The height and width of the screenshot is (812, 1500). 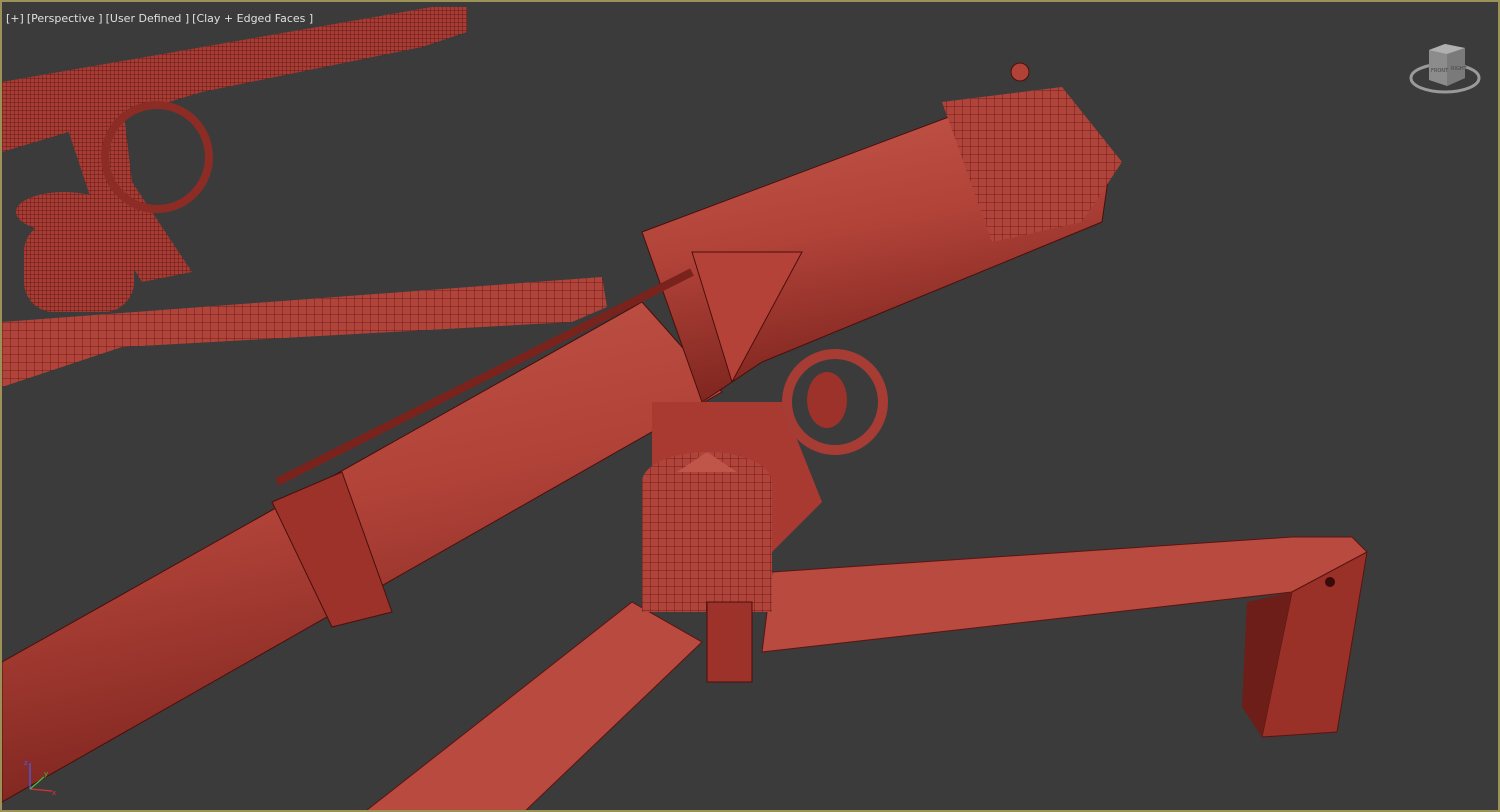 What do you see at coordinates (15, 18) in the screenshot?
I see `viewport-plus-menu: [+]` at bounding box center [15, 18].